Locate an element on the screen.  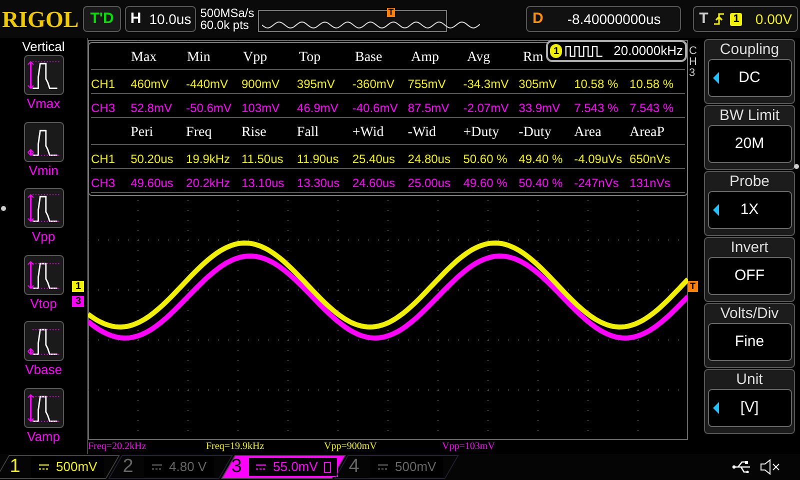
channel-number: 1 is located at coordinates (15, 467).